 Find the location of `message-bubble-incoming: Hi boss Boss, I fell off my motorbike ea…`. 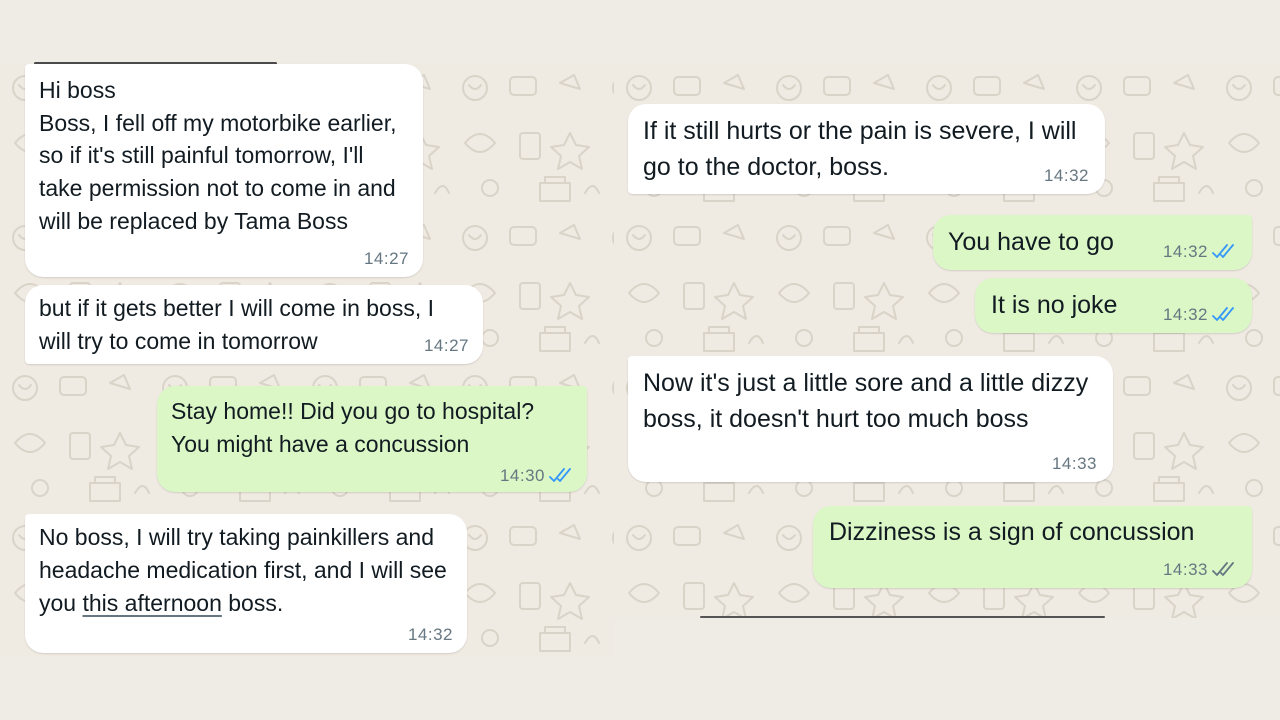

message-bubble-incoming: Hi boss Boss, I fell off my motorbike ea… is located at coordinates (224, 170).